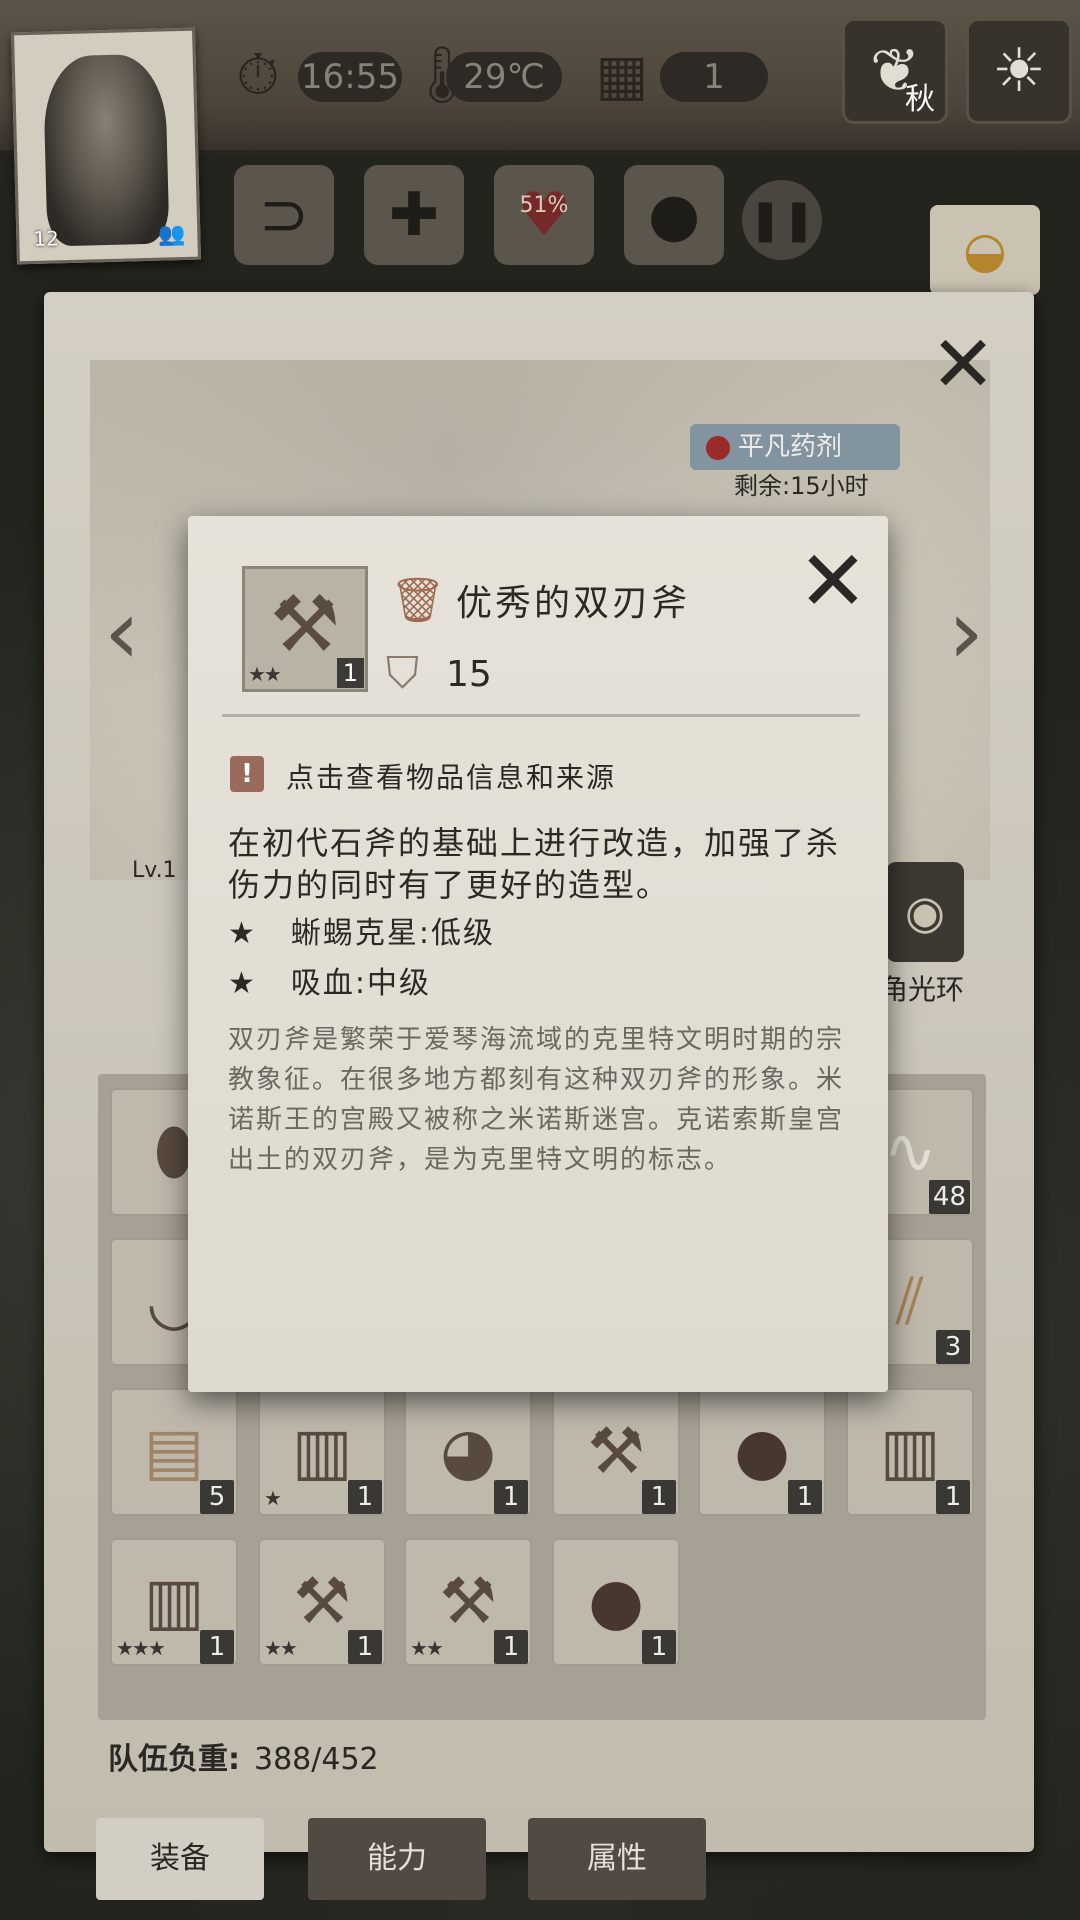 Image resolution: width=1080 pixels, height=1920 pixels. What do you see at coordinates (247, 774) in the screenshot?
I see `info-alert-icon: !` at bounding box center [247, 774].